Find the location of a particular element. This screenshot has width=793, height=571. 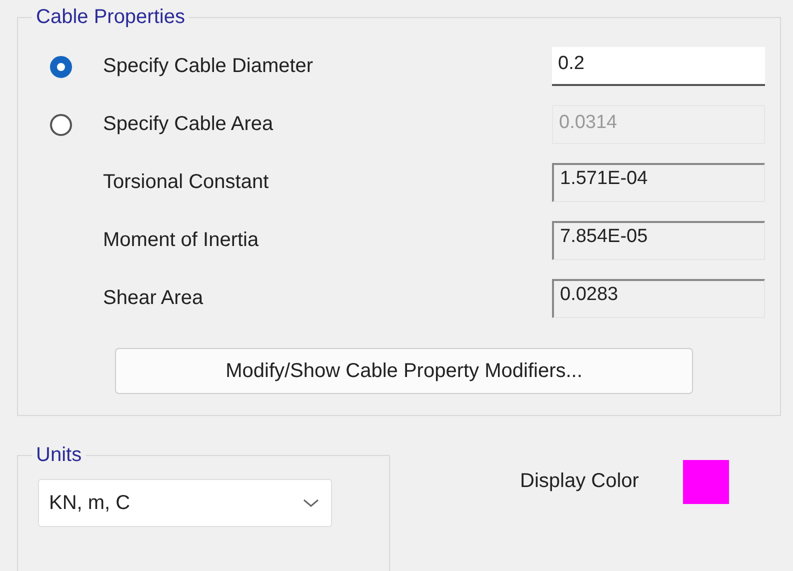

input-field: 7.854E-05 is located at coordinates (658, 240).